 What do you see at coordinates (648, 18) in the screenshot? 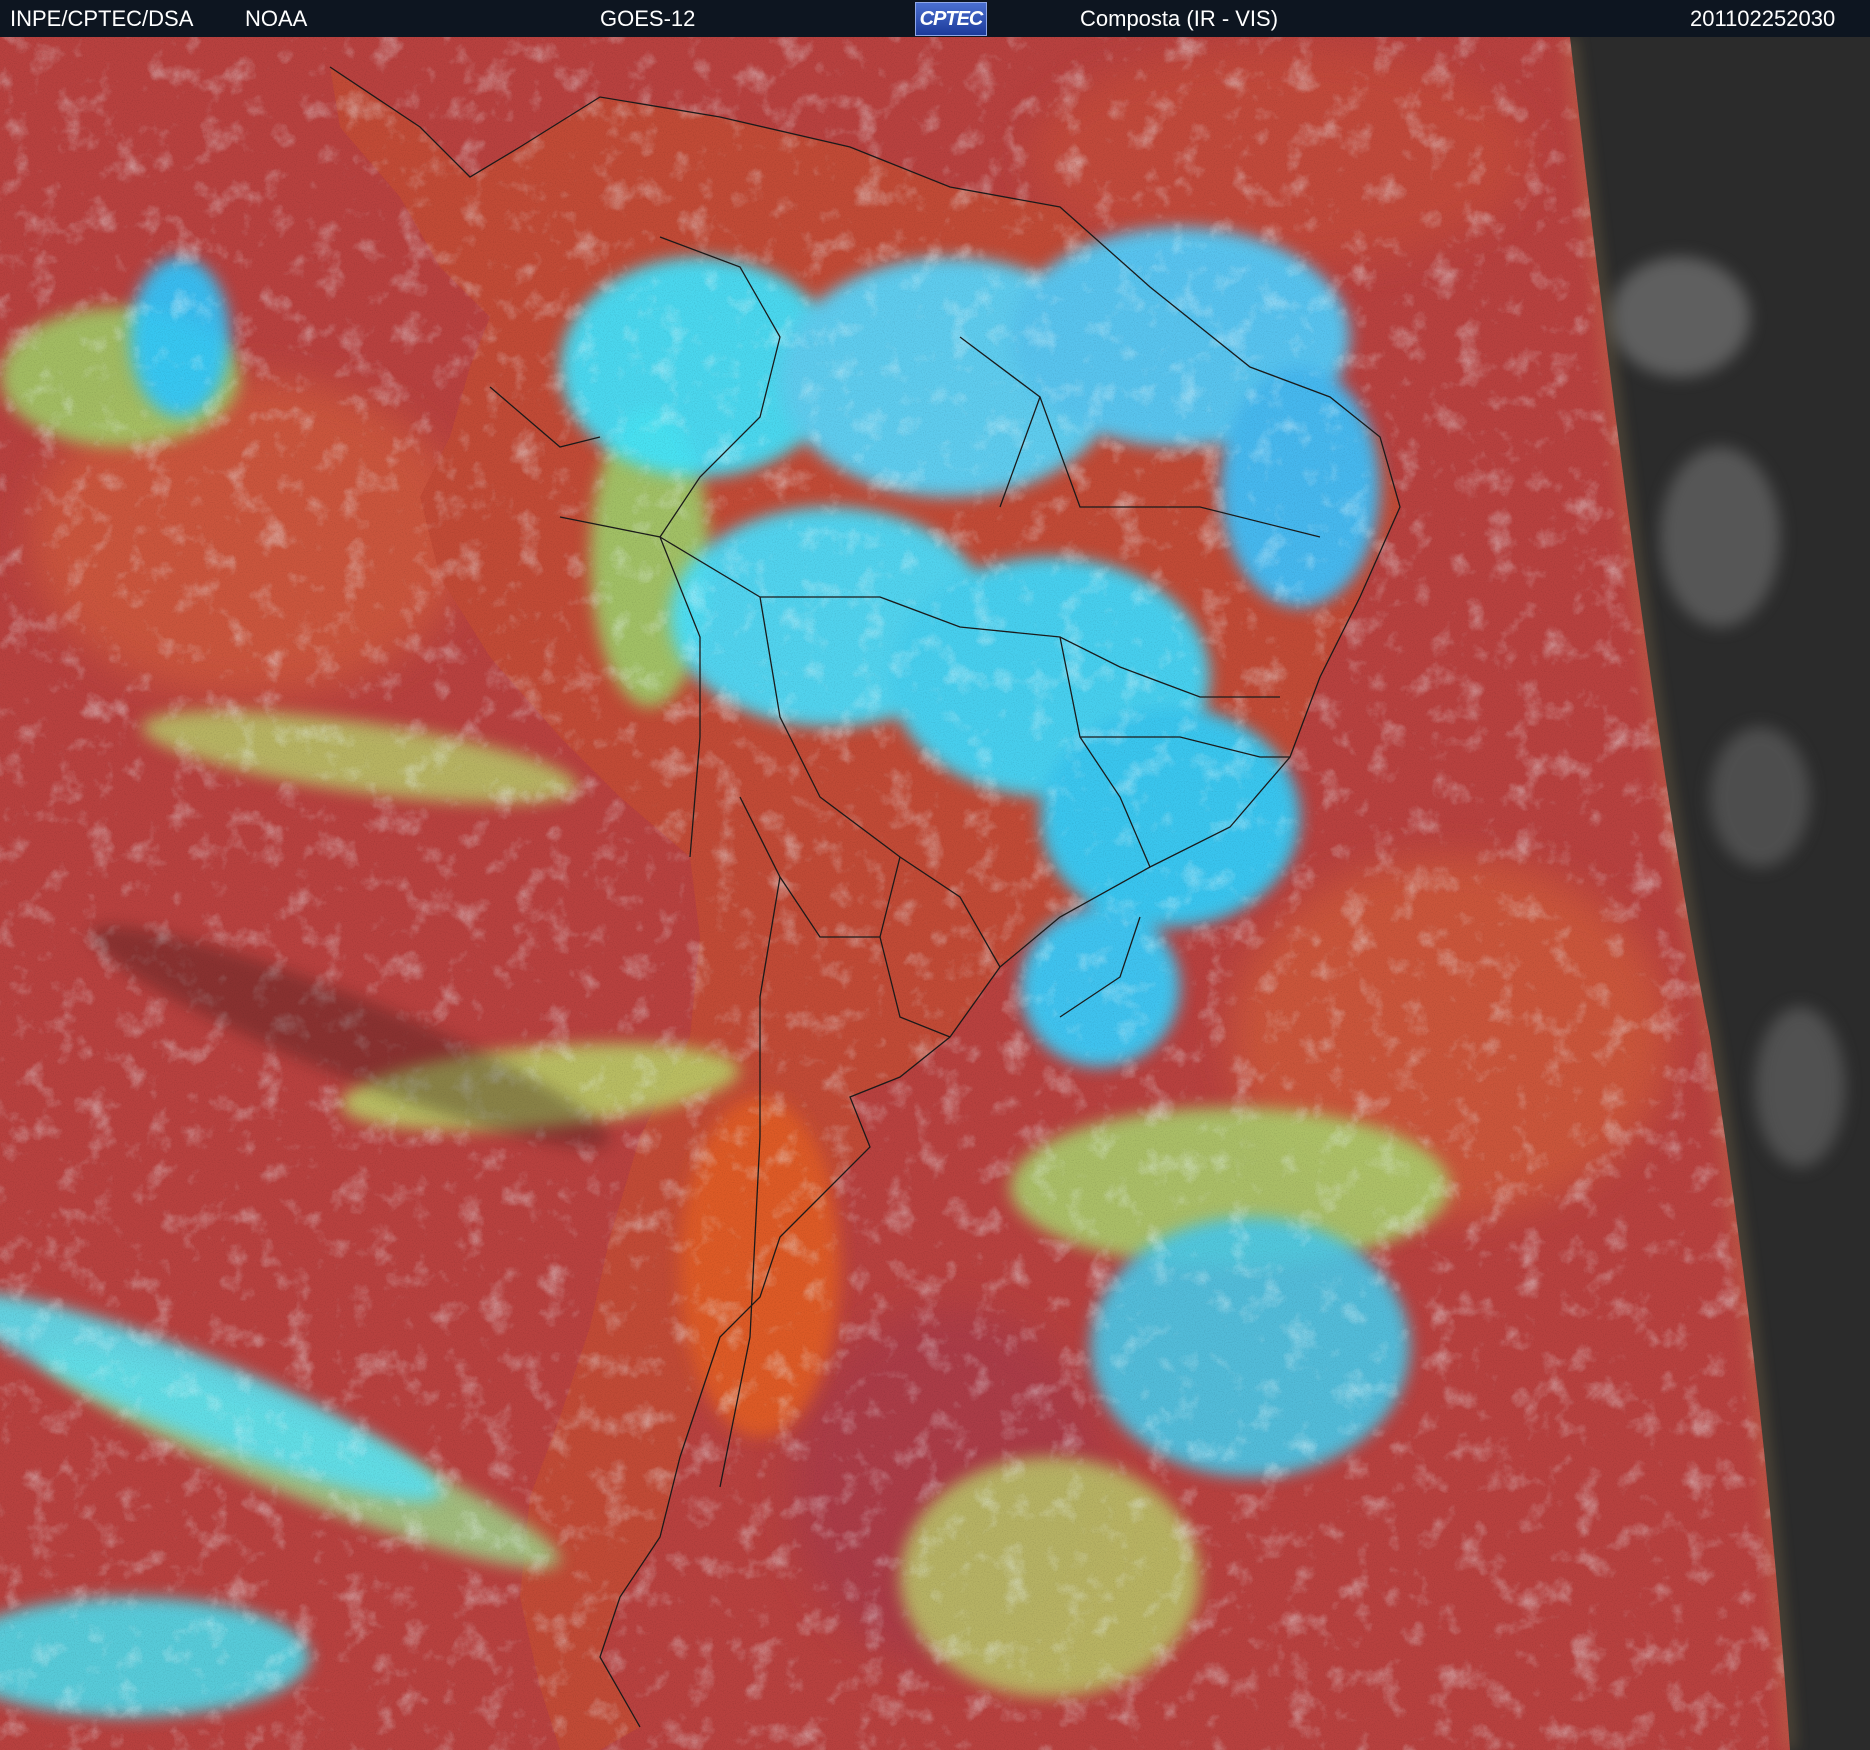
I see `satellite-label: GOES-12` at bounding box center [648, 18].